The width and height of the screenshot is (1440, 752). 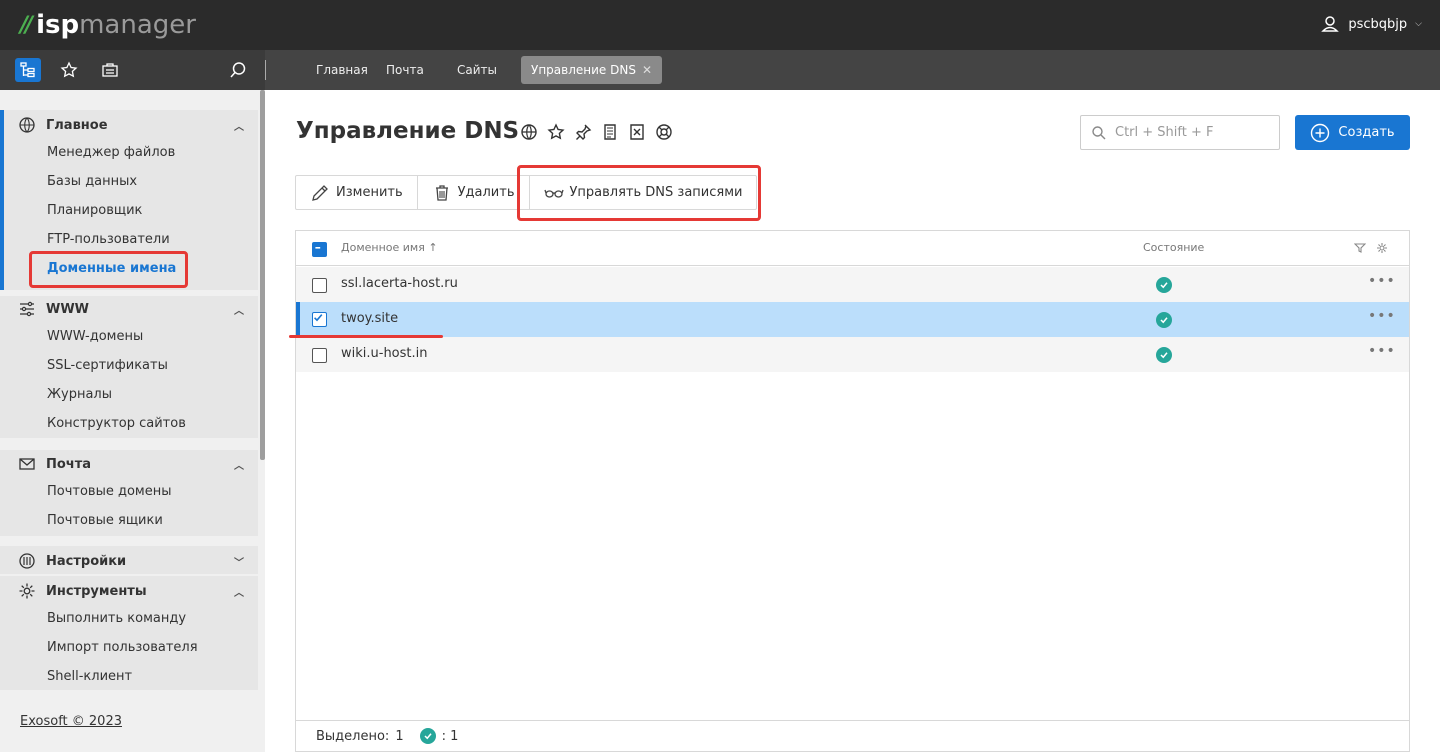 What do you see at coordinates (133, 561) in the screenshot?
I see `sidebar-group-settings-header: Настройки ﹀` at bounding box center [133, 561].